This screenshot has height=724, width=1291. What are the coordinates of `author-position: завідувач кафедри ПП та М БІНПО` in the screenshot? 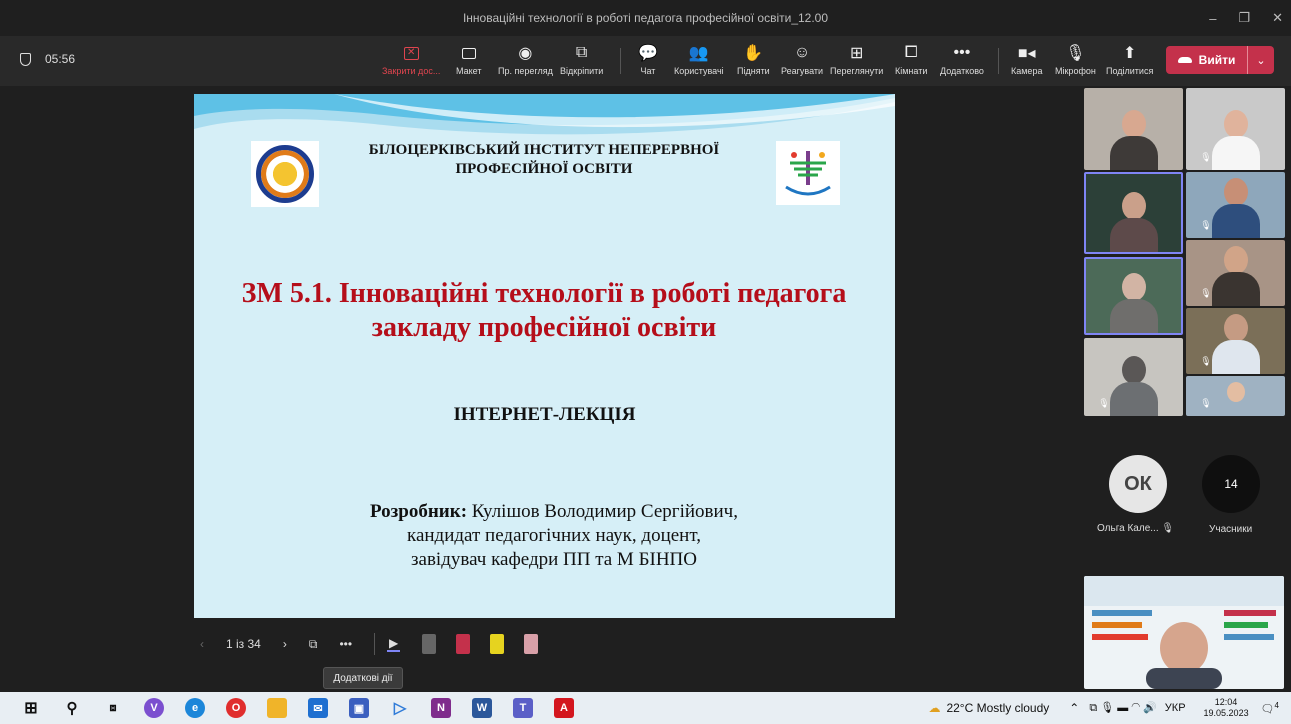 It's located at (554, 559).